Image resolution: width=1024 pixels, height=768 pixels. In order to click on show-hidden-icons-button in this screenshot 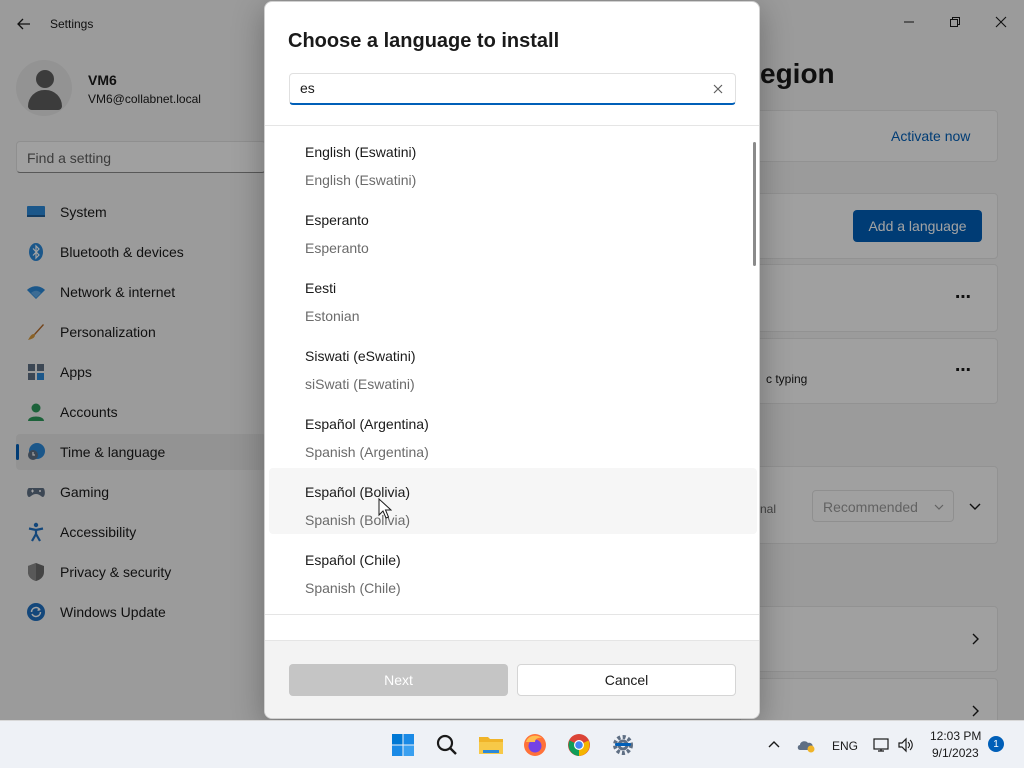, I will do `click(774, 745)`.